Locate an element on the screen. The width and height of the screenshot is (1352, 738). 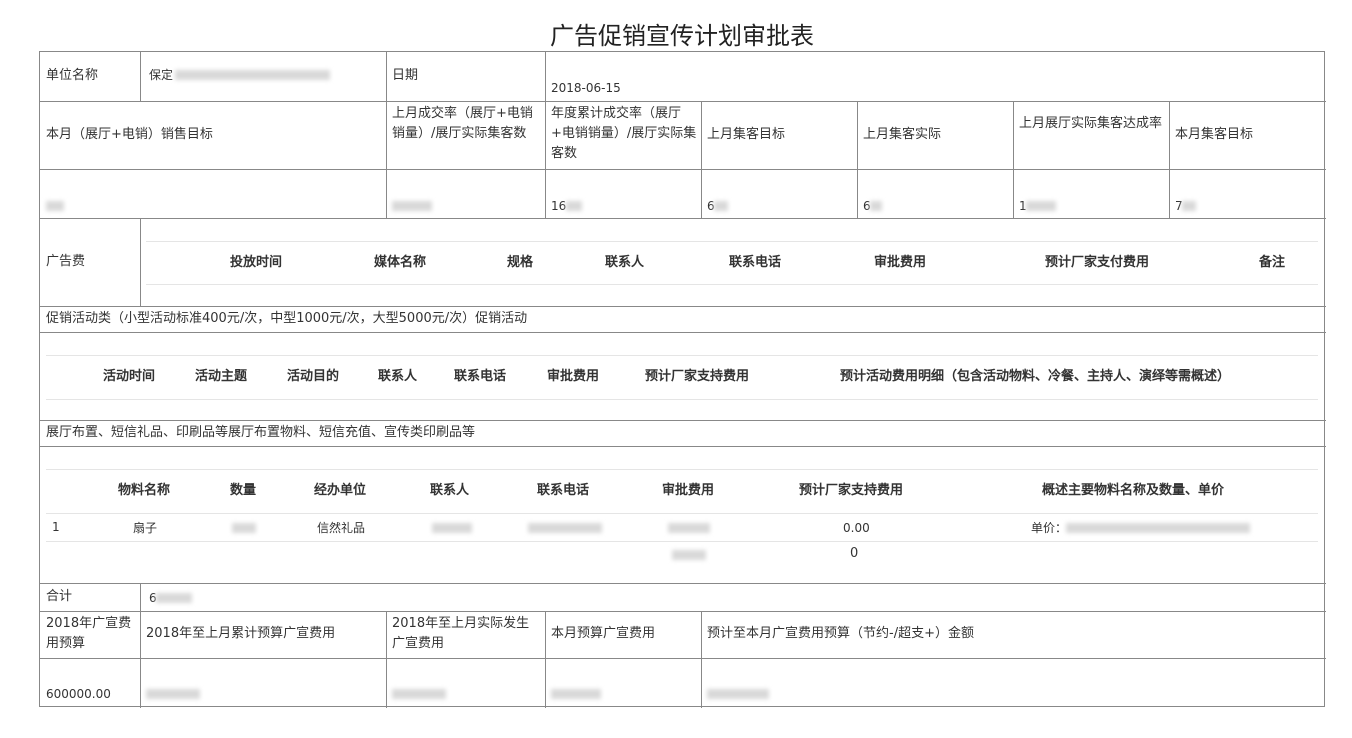
unit-name-label: 单位名称 is located at coordinates (72, 75).